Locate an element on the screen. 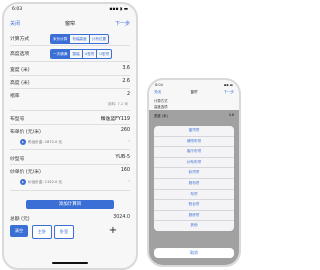  cancel-button: 取消 is located at coordinates (194, 253).